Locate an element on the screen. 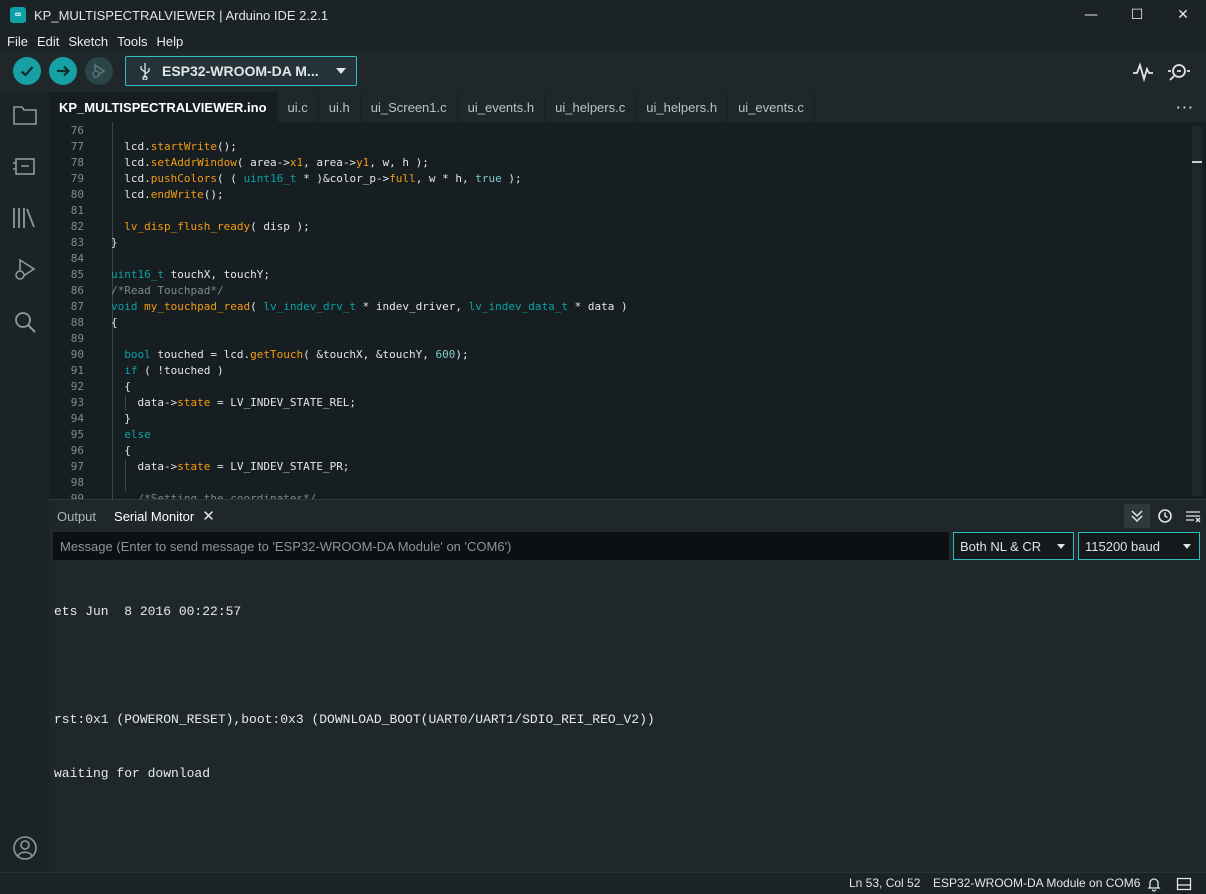 This screenshot has width=1206, height=894. verify-button is located at coordinates (27, 71).